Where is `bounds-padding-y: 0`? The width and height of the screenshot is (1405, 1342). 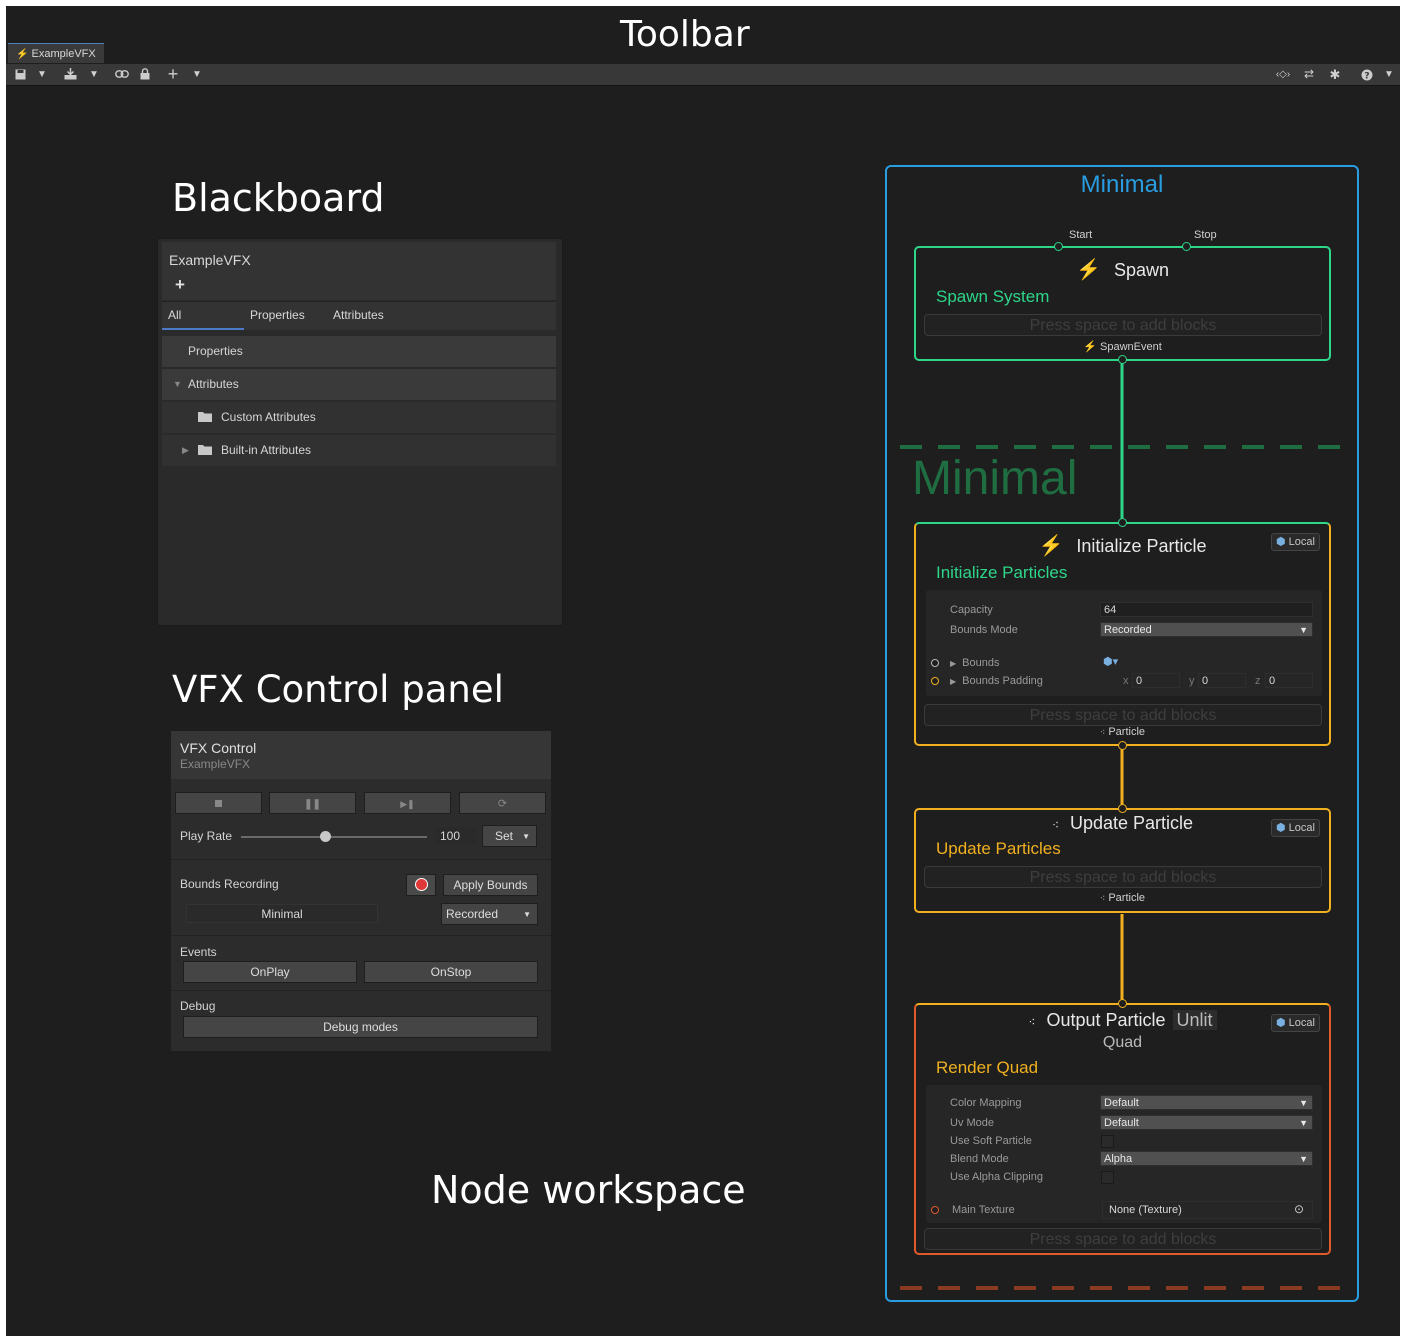 bounds-padding-y: 0 is located at coordinates (1222, 680).